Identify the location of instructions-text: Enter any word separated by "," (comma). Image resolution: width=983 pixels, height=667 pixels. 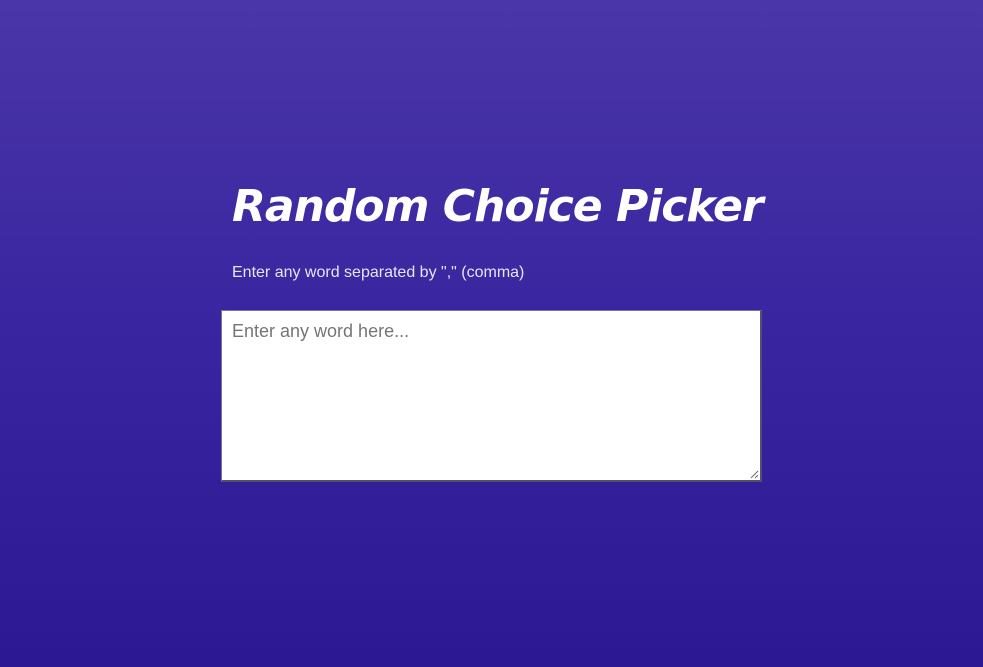
(378, 272).